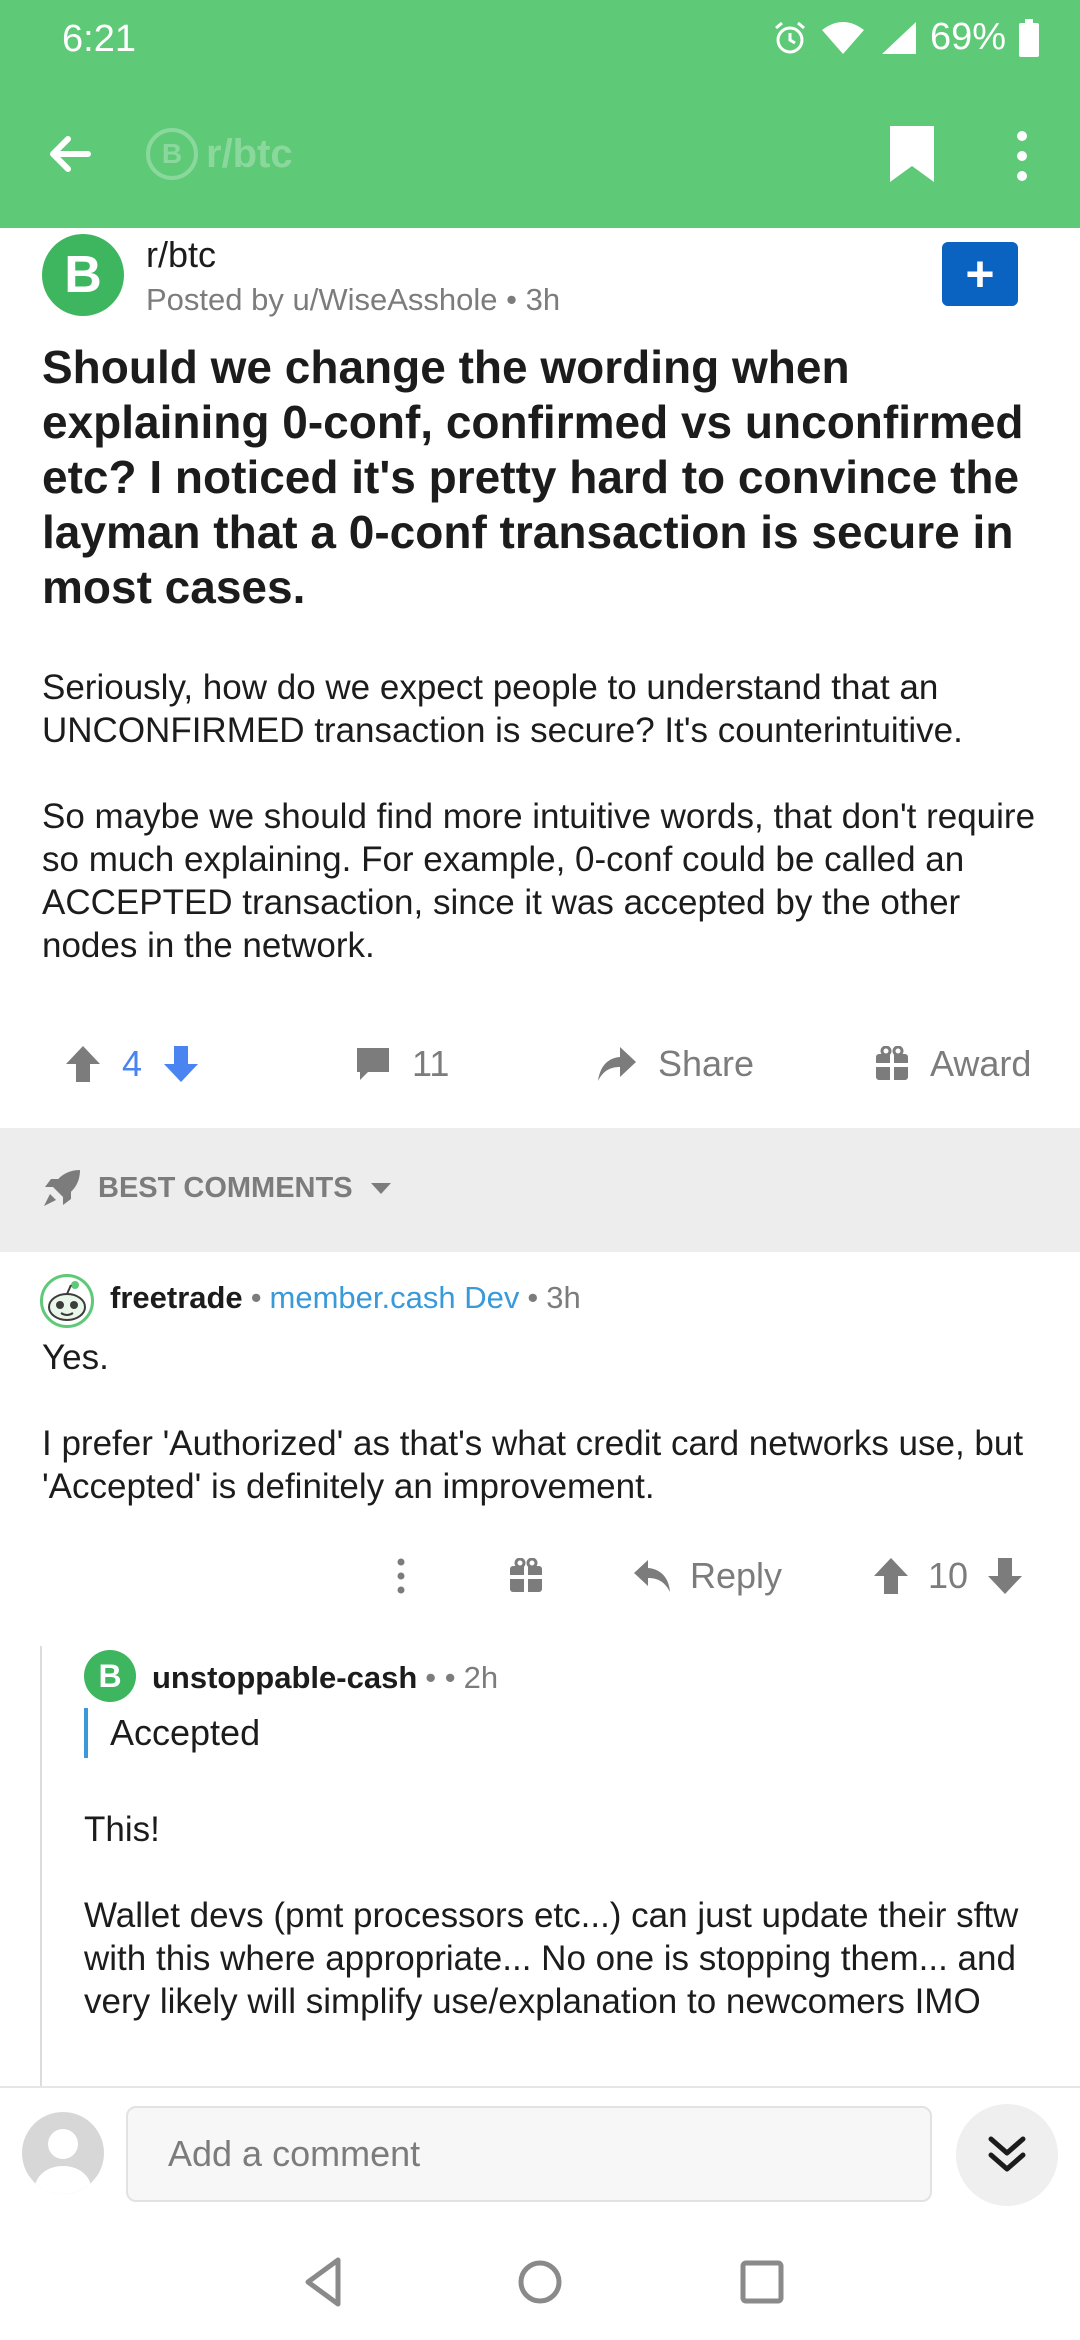 The width and height of the screenshot is (1080, 2340). What do you see at coordinates (41, 1866) in the screenshot?
I see `thread-line` at bounding box center [41, 1866].